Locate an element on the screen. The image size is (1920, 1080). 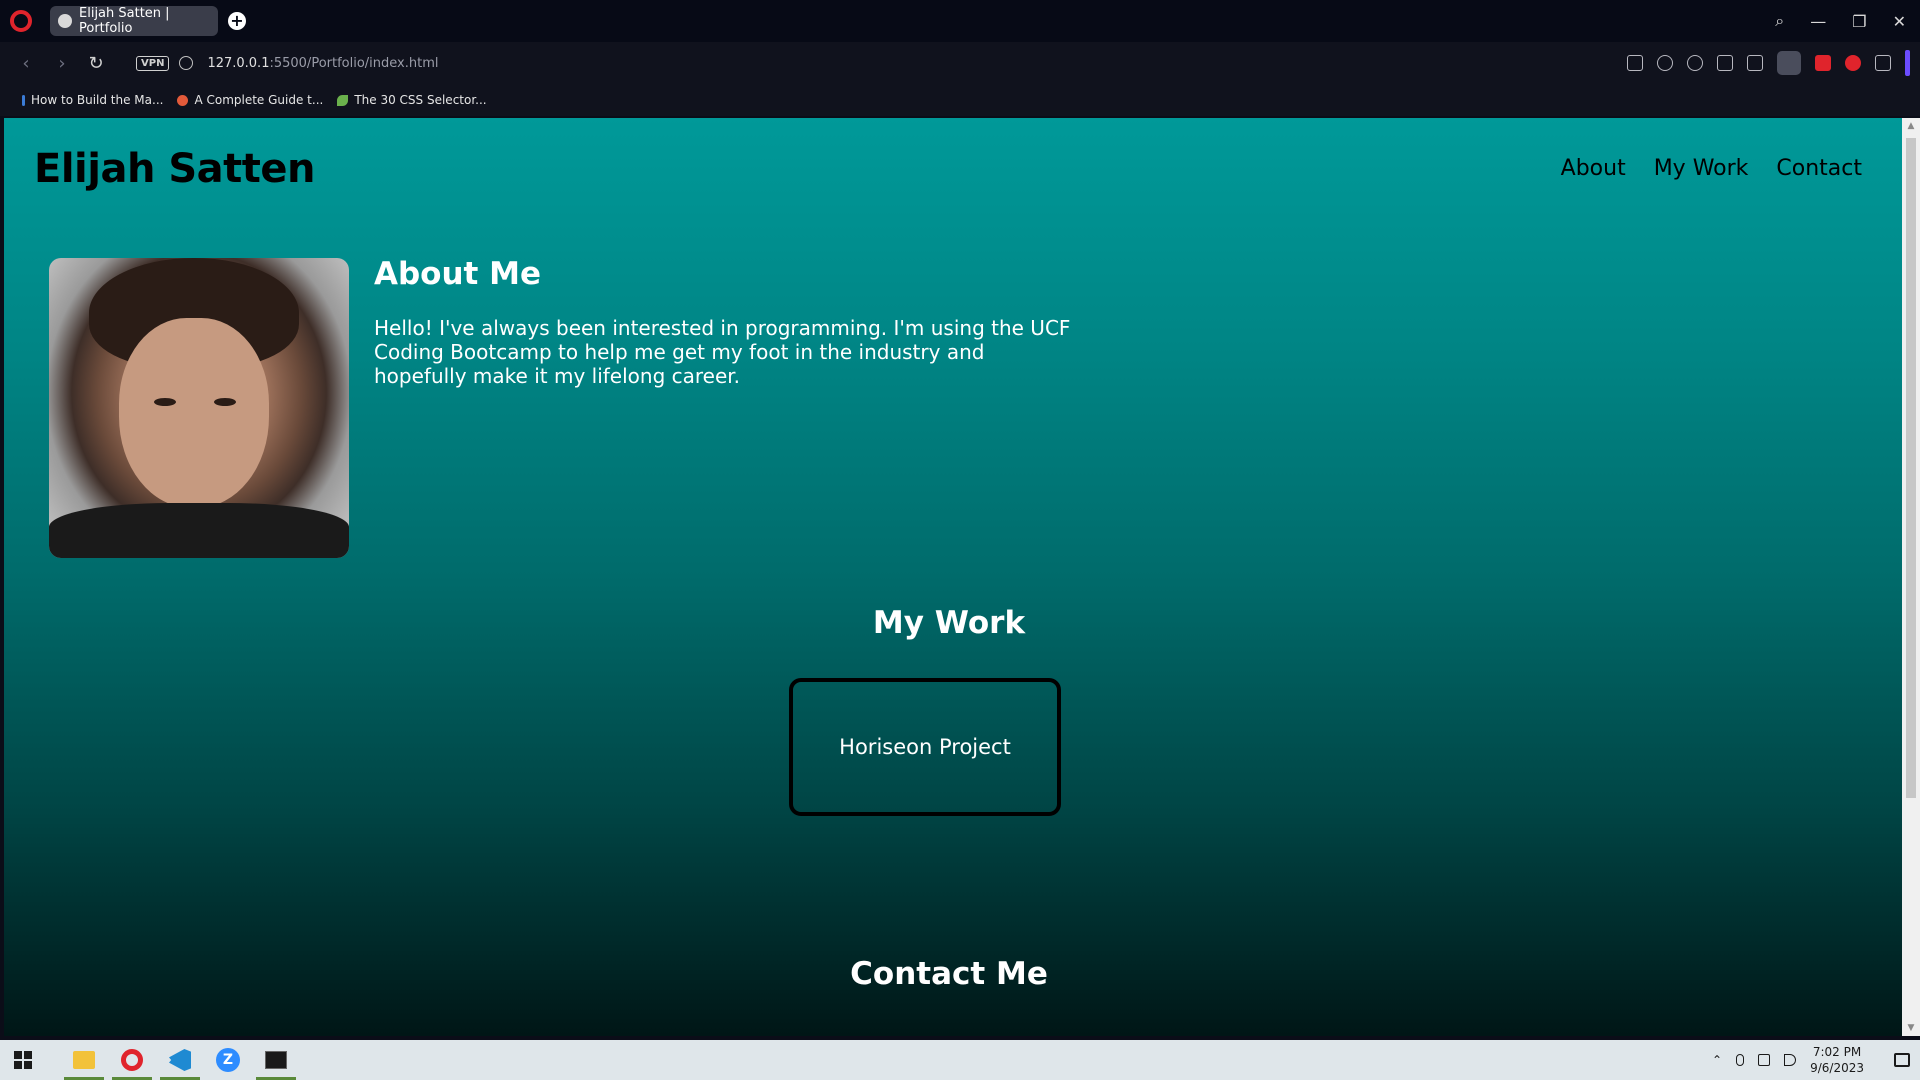
heart-icon is located at coordinates (1695, 63).